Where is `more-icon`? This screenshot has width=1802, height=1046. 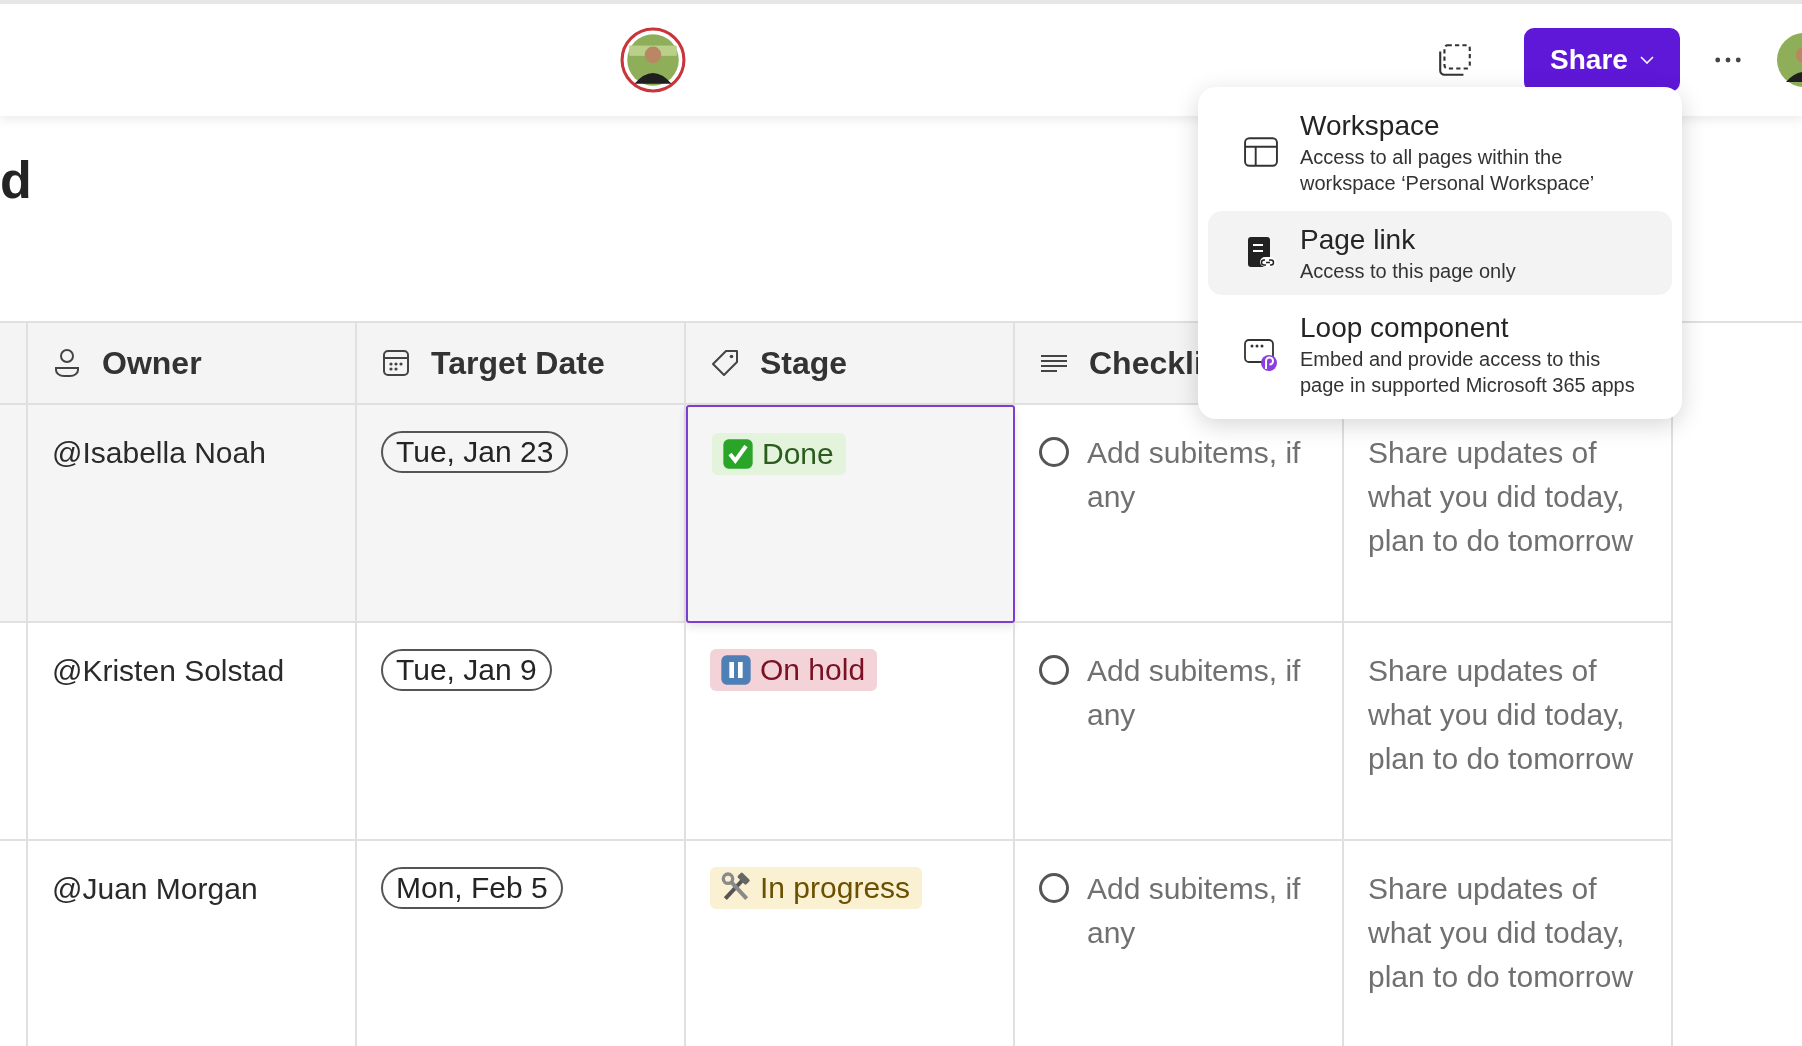
more-icon is located at coordinates (1728, 60).